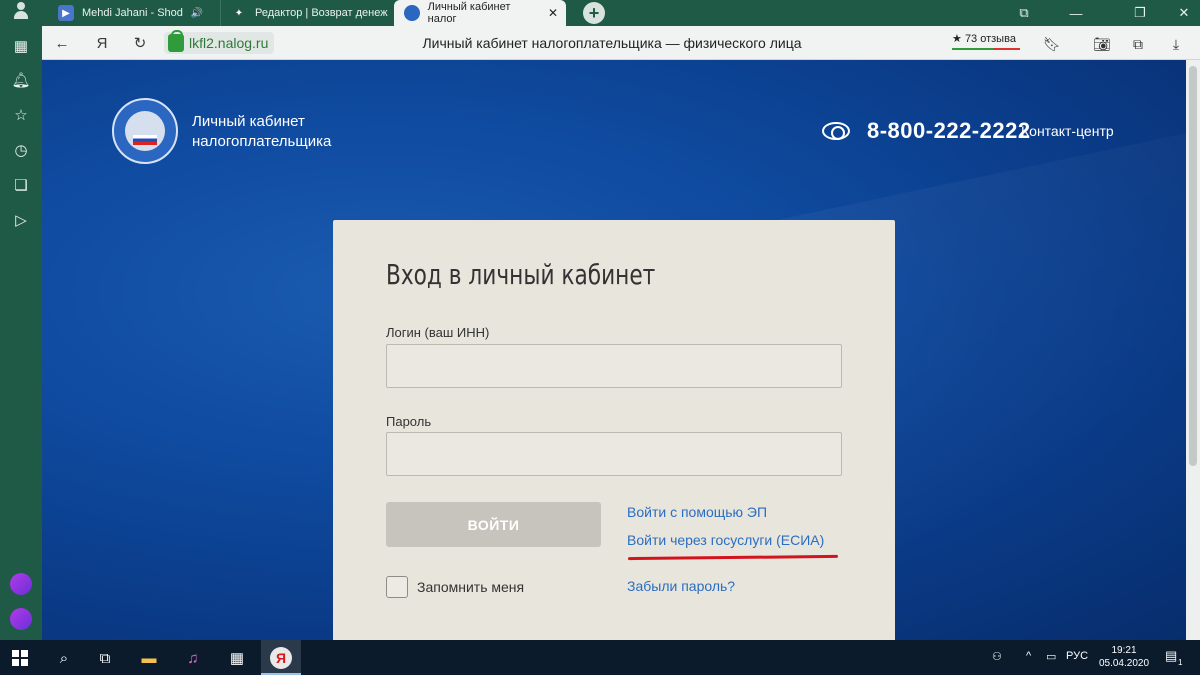 The width and height of the screenshot is (1200, 675). Describe the element at coordinates (66, 13) in the screenshot. I see `video-play-icon: ▶` at that location.